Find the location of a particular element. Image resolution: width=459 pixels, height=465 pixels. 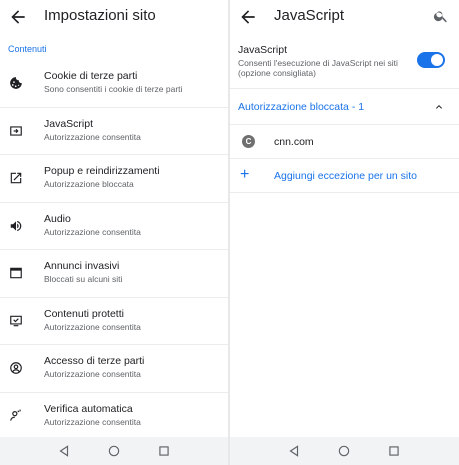

settings-item-ads: Annunci invasivi Bloccati su alcuni siti is located at coordinates (114, 274).